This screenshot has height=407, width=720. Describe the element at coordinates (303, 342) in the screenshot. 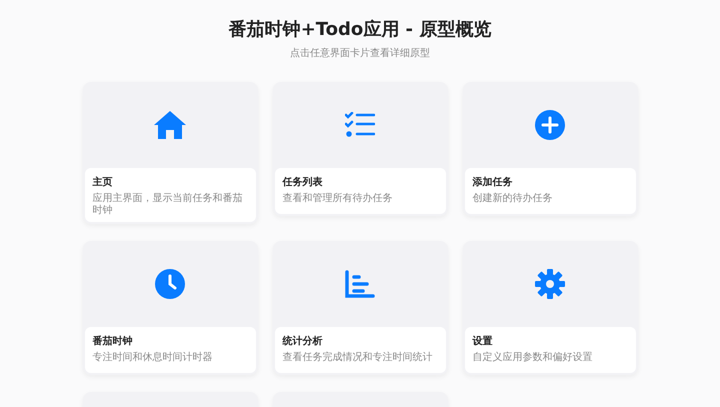

I see `card-title: 统计分析` at that location.